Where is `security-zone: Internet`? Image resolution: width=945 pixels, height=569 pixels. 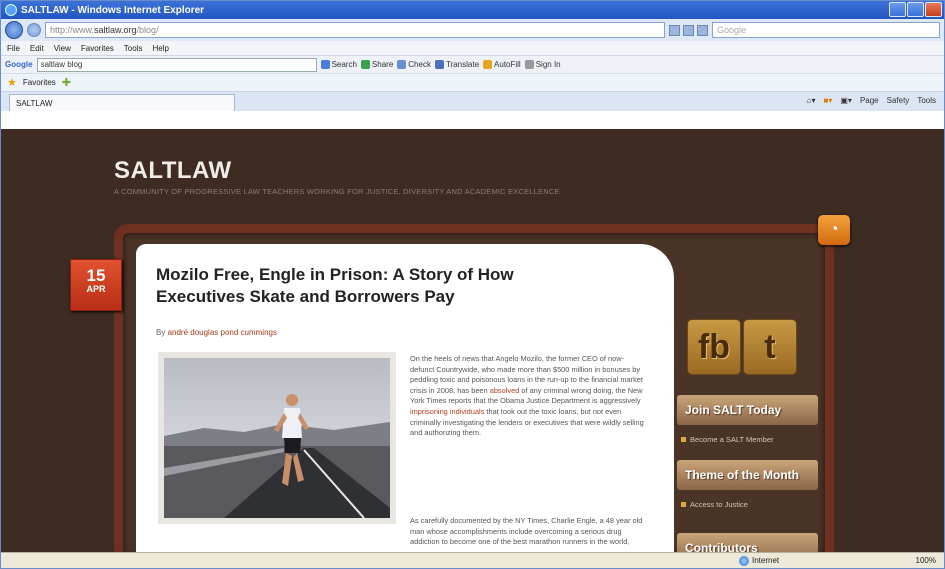
security-zone: Internet is located at coordinates (759, 560).